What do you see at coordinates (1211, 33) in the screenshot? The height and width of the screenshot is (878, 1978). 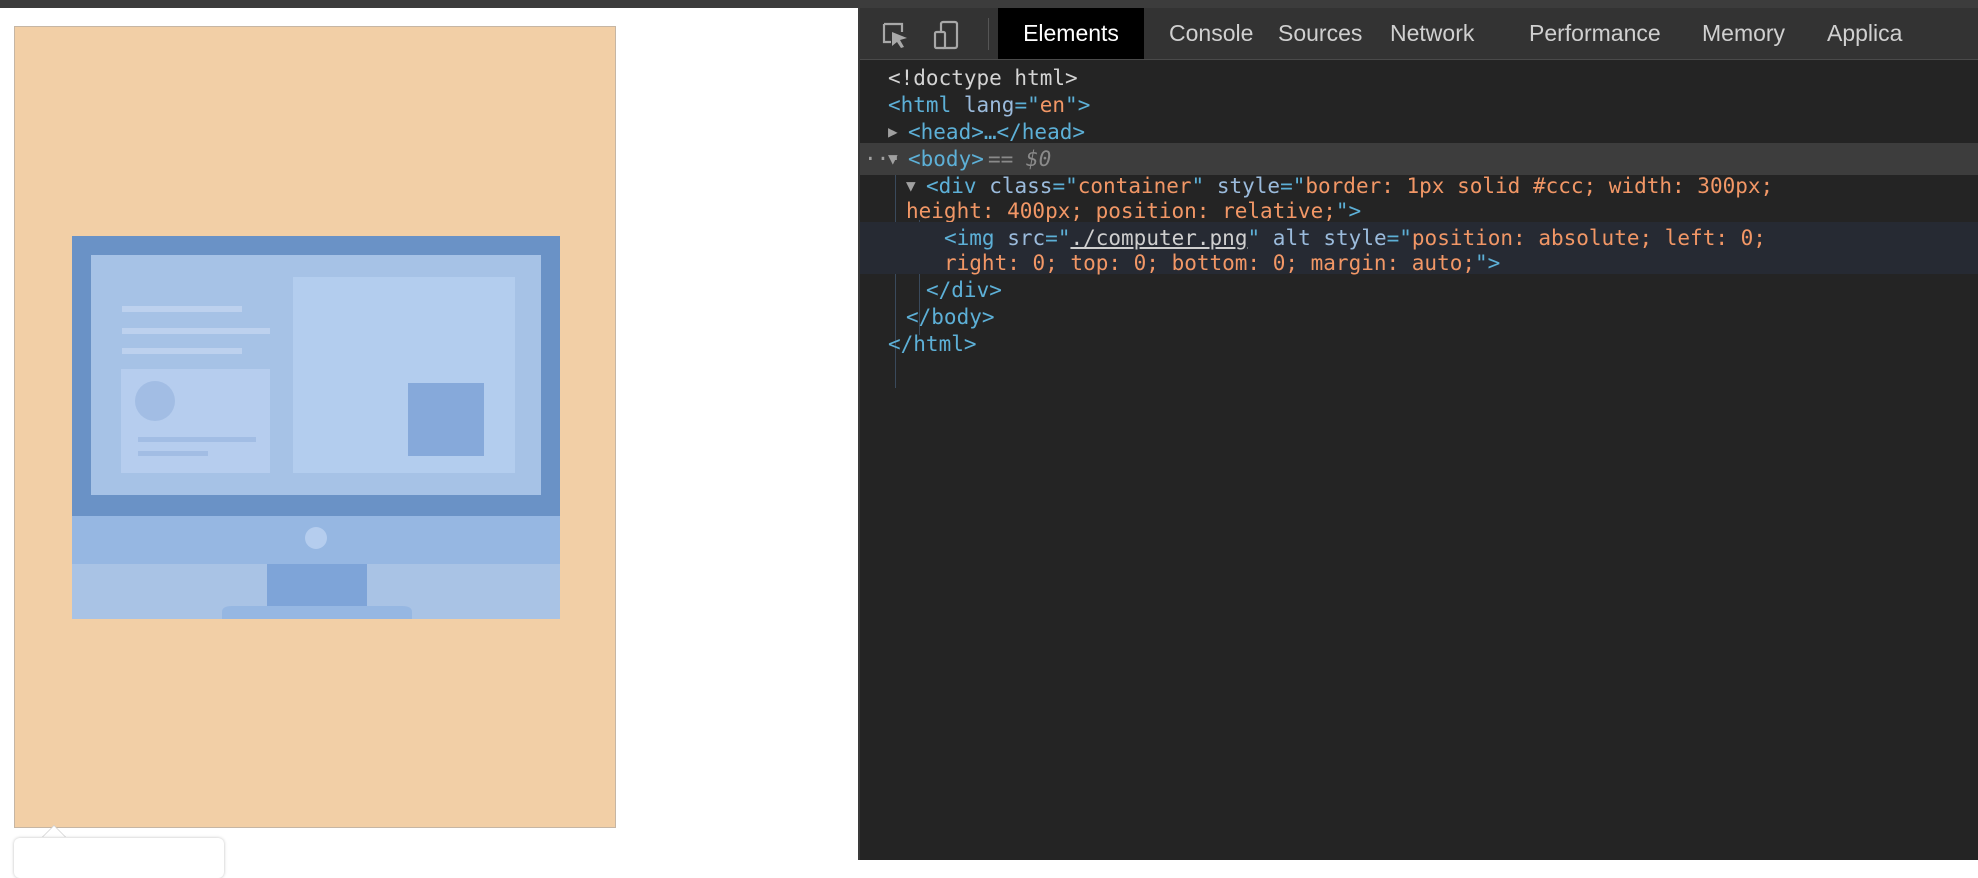 I see `tab-console: Console` at bounding box center [1211, 33].